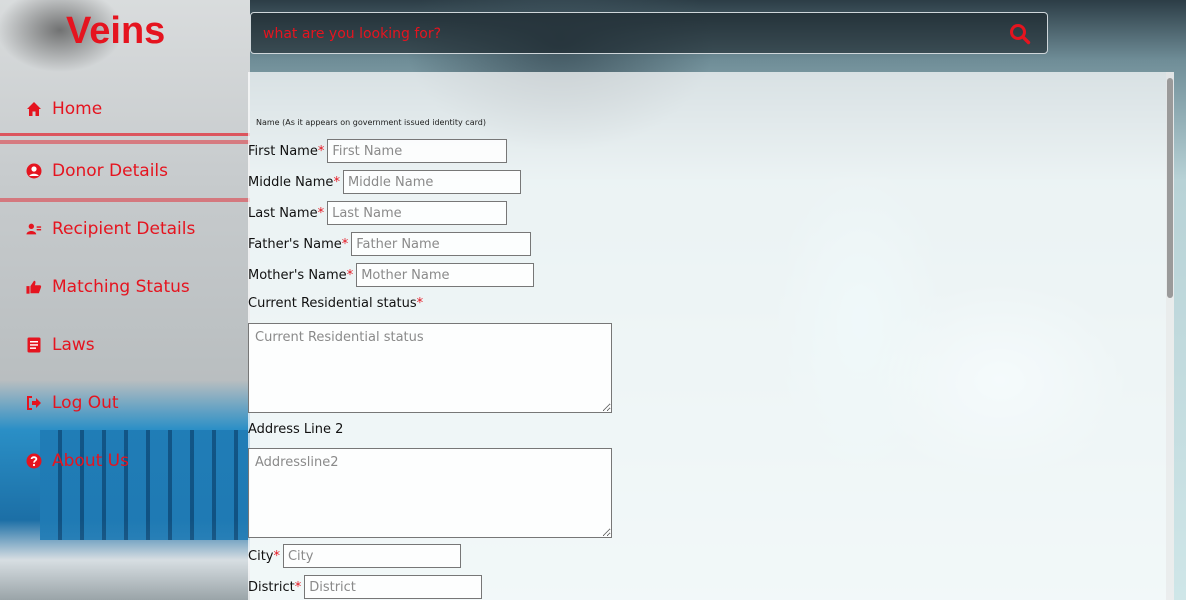 The image size is (1186, 600). I want to click on last-name-row: Last Name *, so click(378, 213).